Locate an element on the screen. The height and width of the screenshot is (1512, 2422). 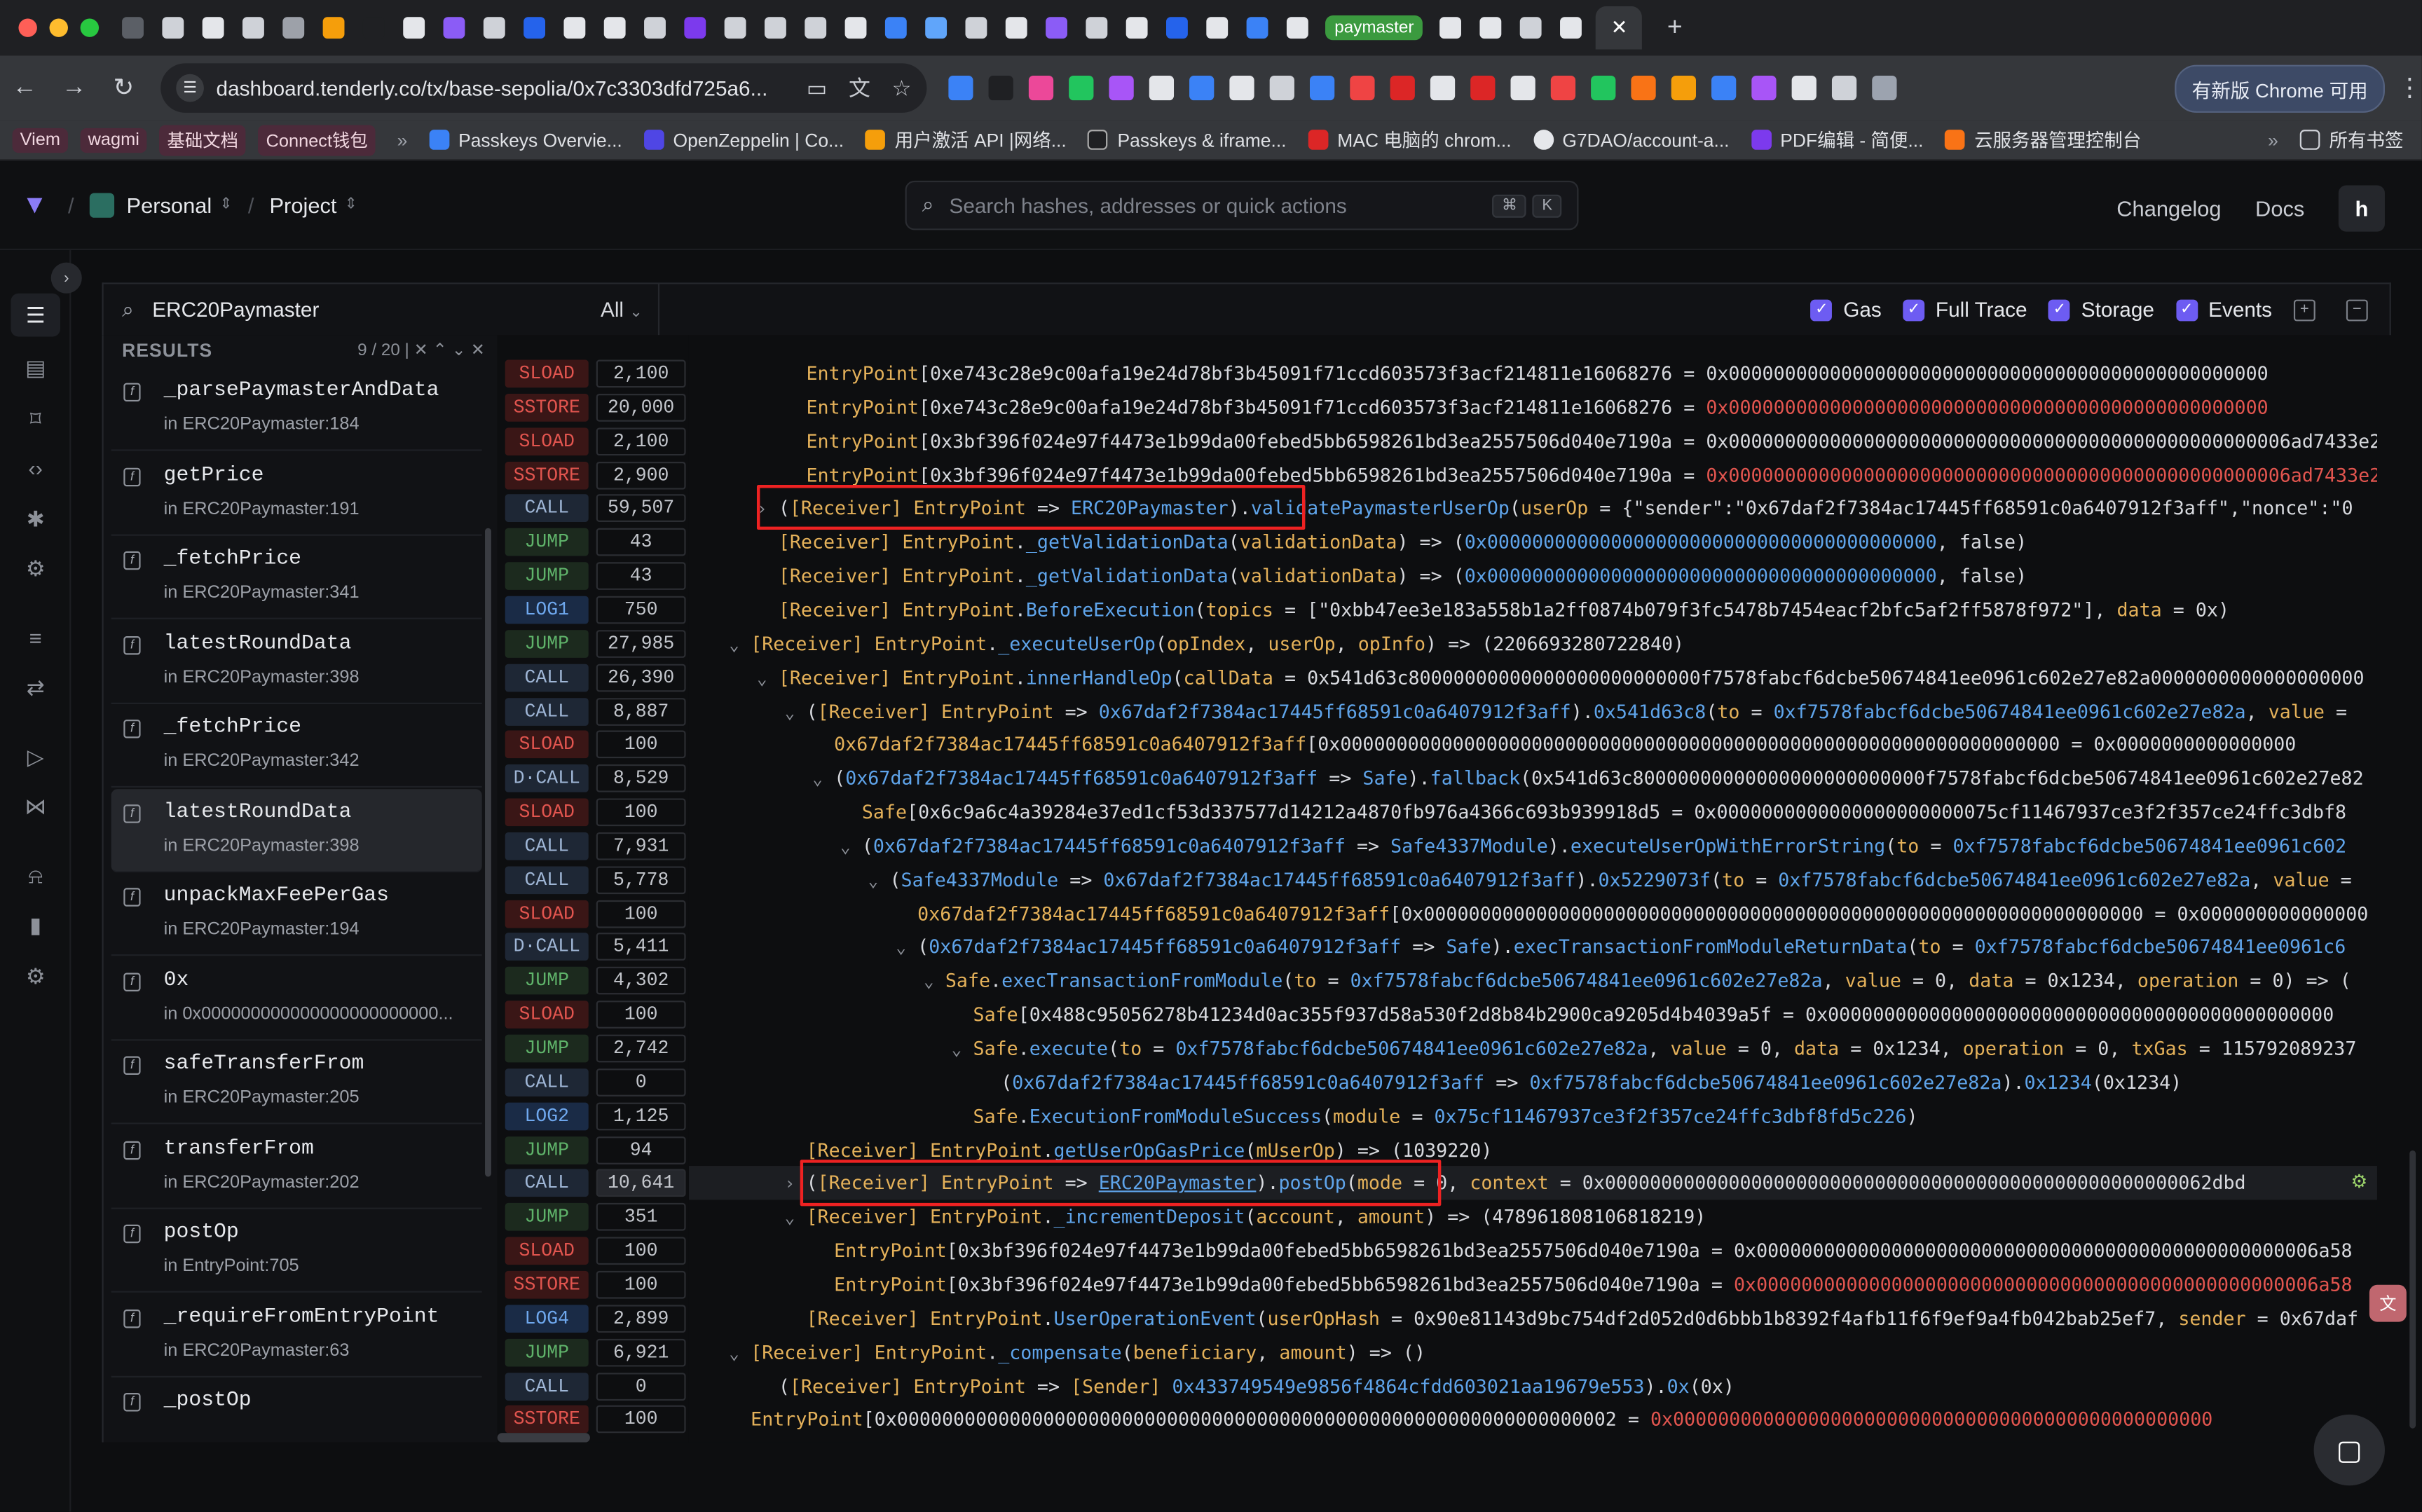
bookmark-icon: ⌑ is located at coordinates (36, 418).